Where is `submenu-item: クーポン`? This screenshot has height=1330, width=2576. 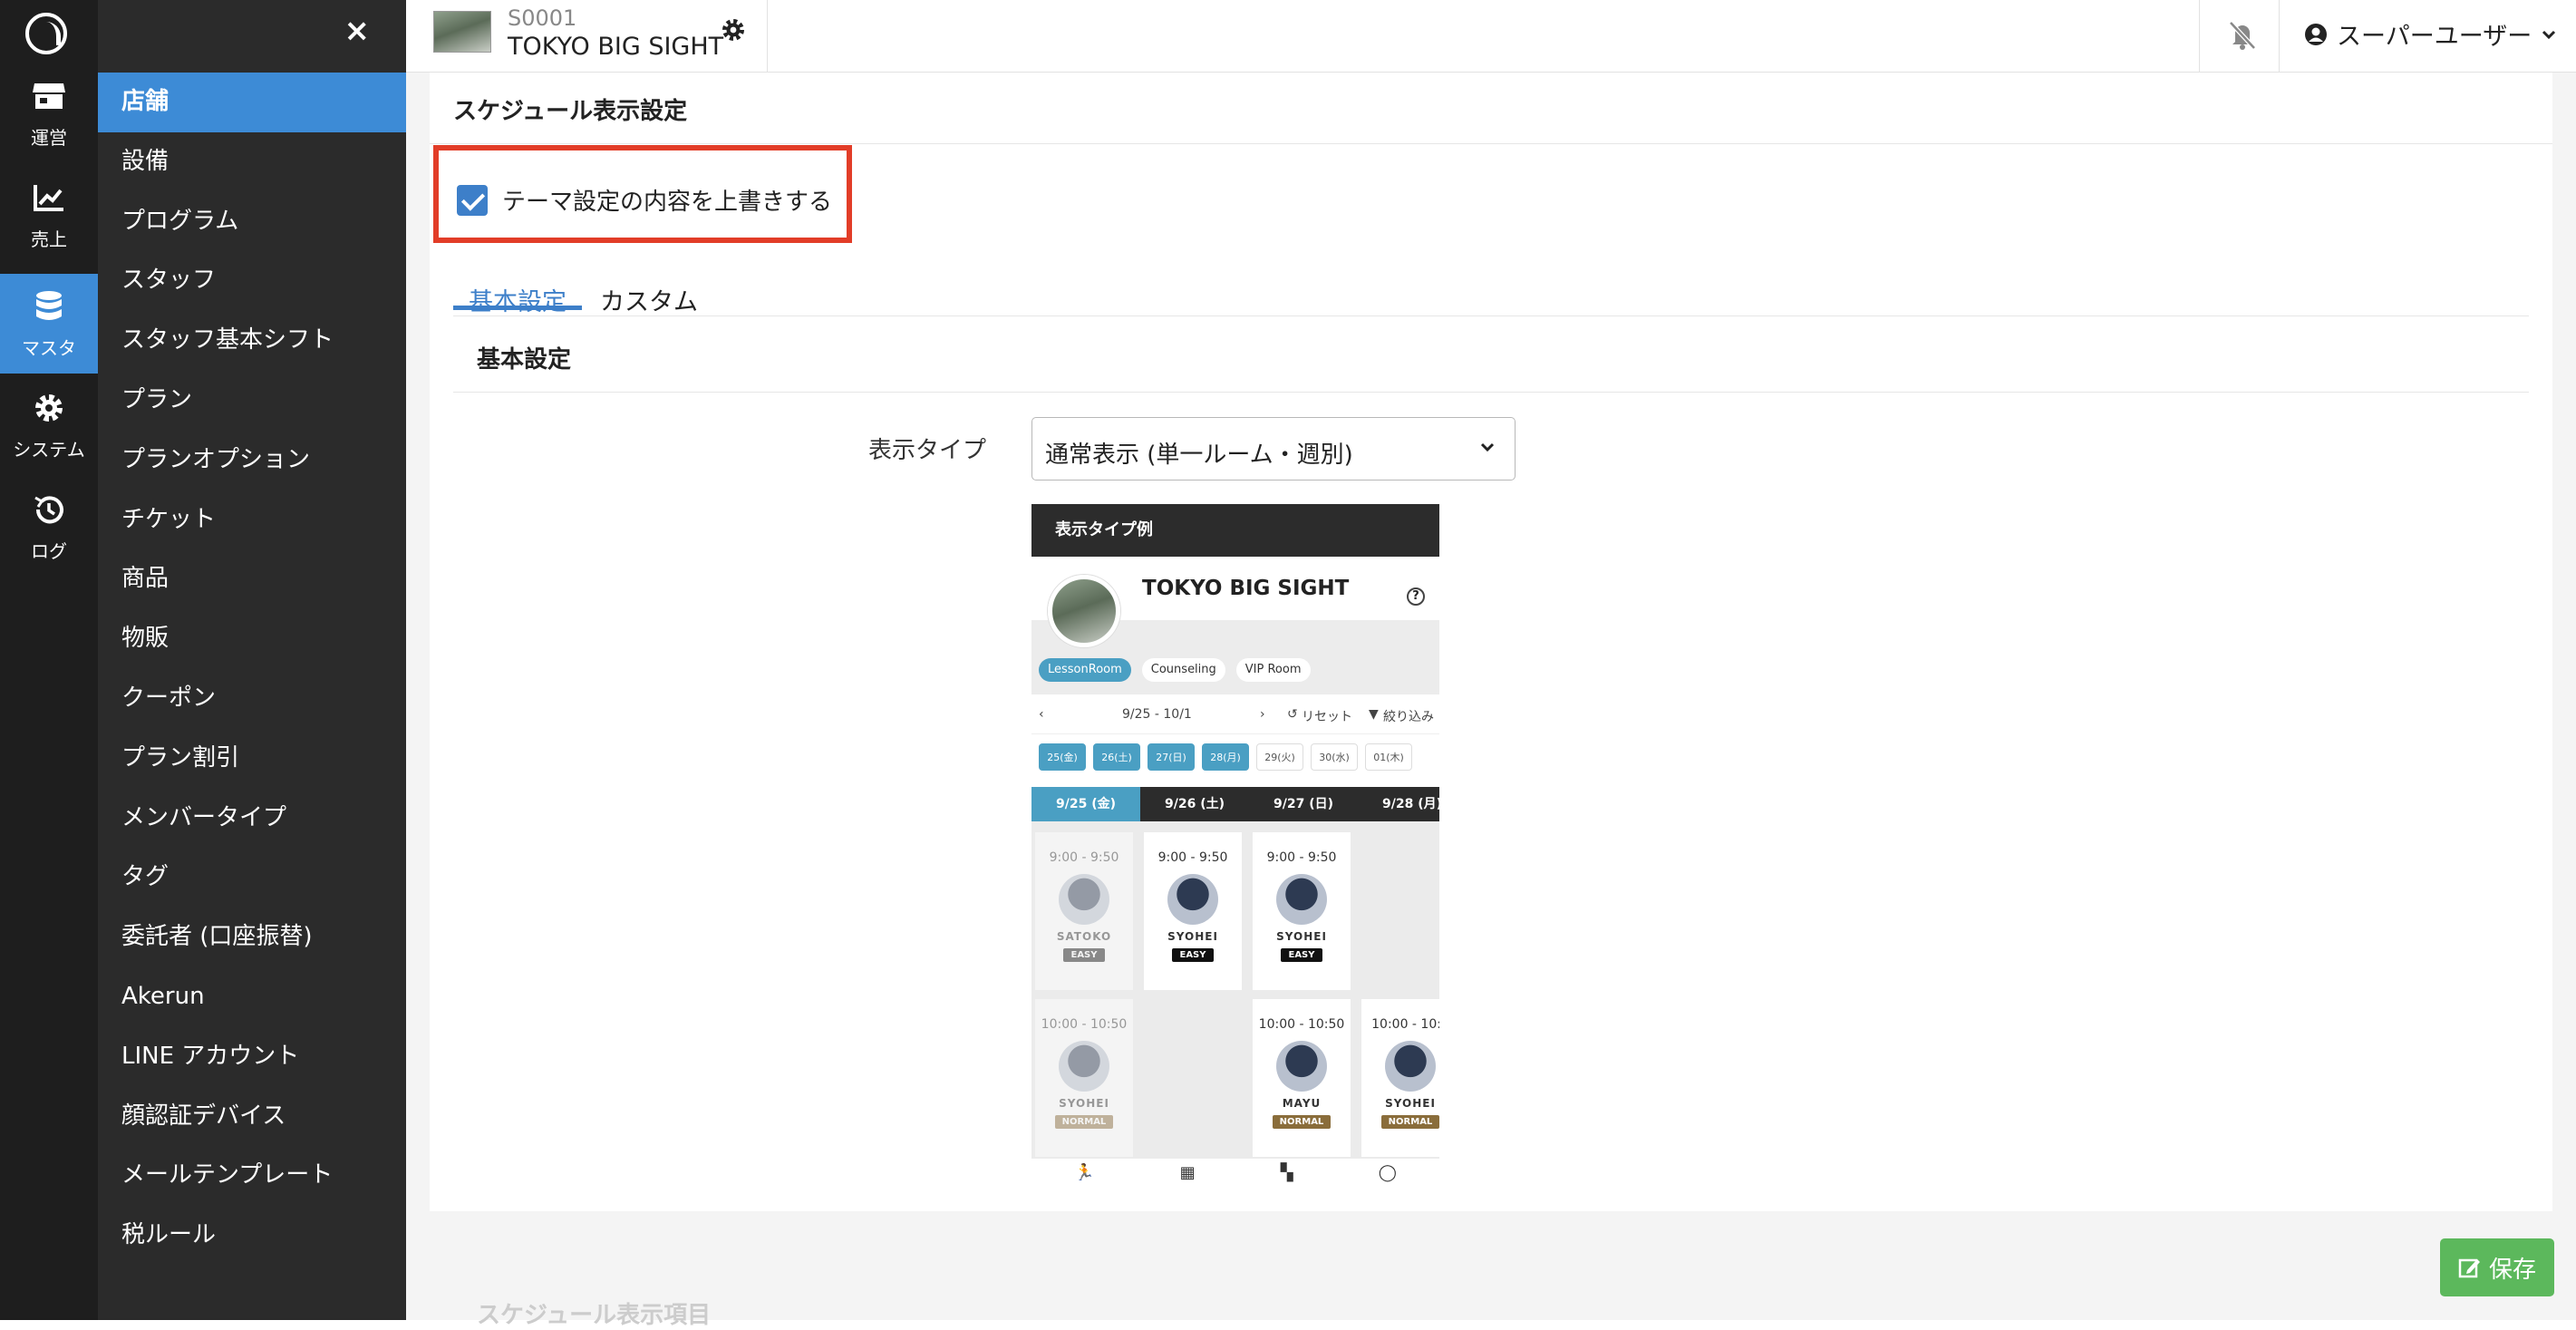
submenu-item: クーポン is located at coordinates (252, 699).